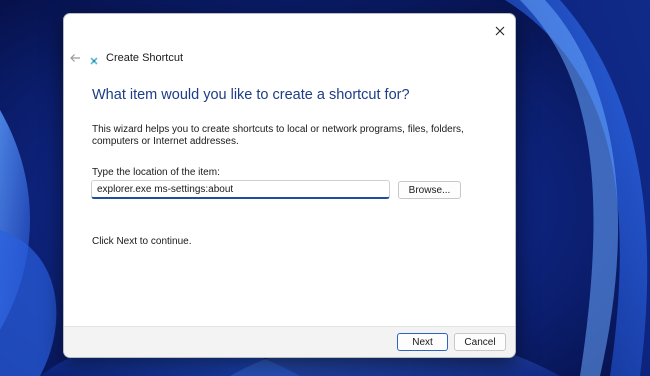 This screenshot has height=376, width=650. What do you see at coordinates (142, 241) in the screenshot?
I see `continue-hint: Click Next to continue.` at bounding box center [142, 241].